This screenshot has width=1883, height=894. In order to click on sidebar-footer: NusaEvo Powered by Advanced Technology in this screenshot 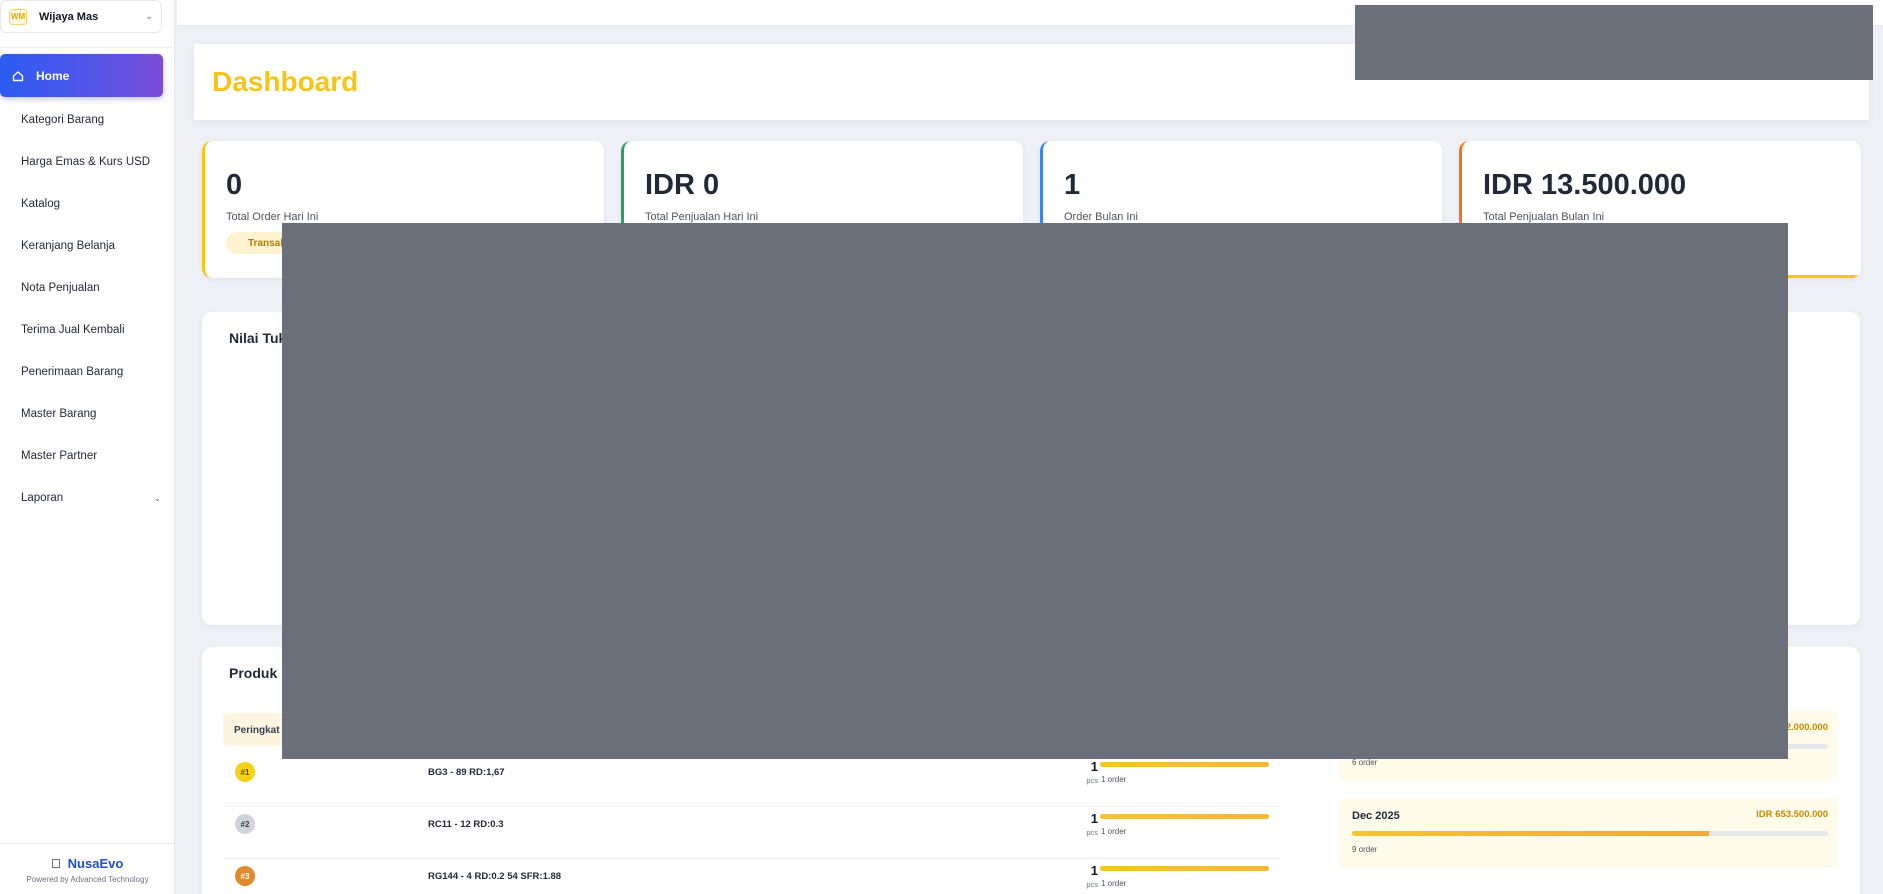, I will do `click(87, 868)`.